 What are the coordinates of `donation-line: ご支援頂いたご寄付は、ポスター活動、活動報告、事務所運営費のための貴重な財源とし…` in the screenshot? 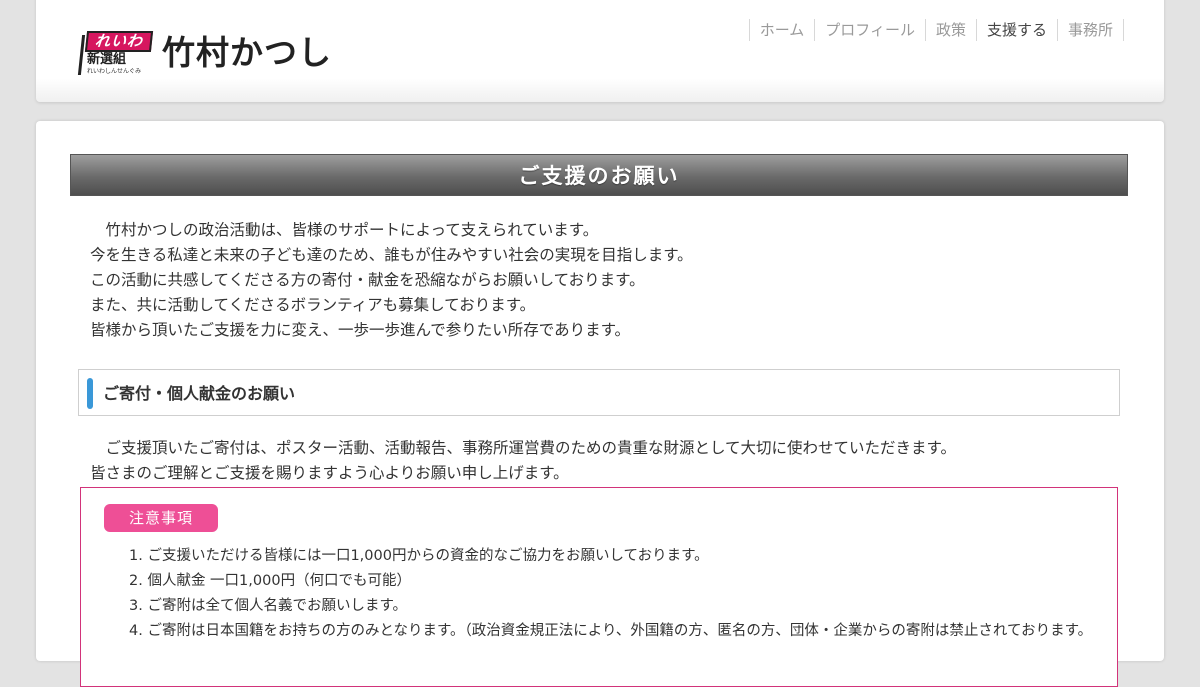 It's located at (523, 448).